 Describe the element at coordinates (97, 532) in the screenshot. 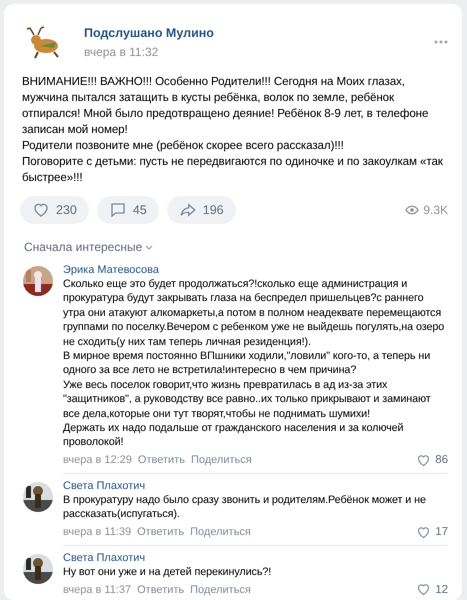

I see `comment-time: вчера в 11:39` at that location.